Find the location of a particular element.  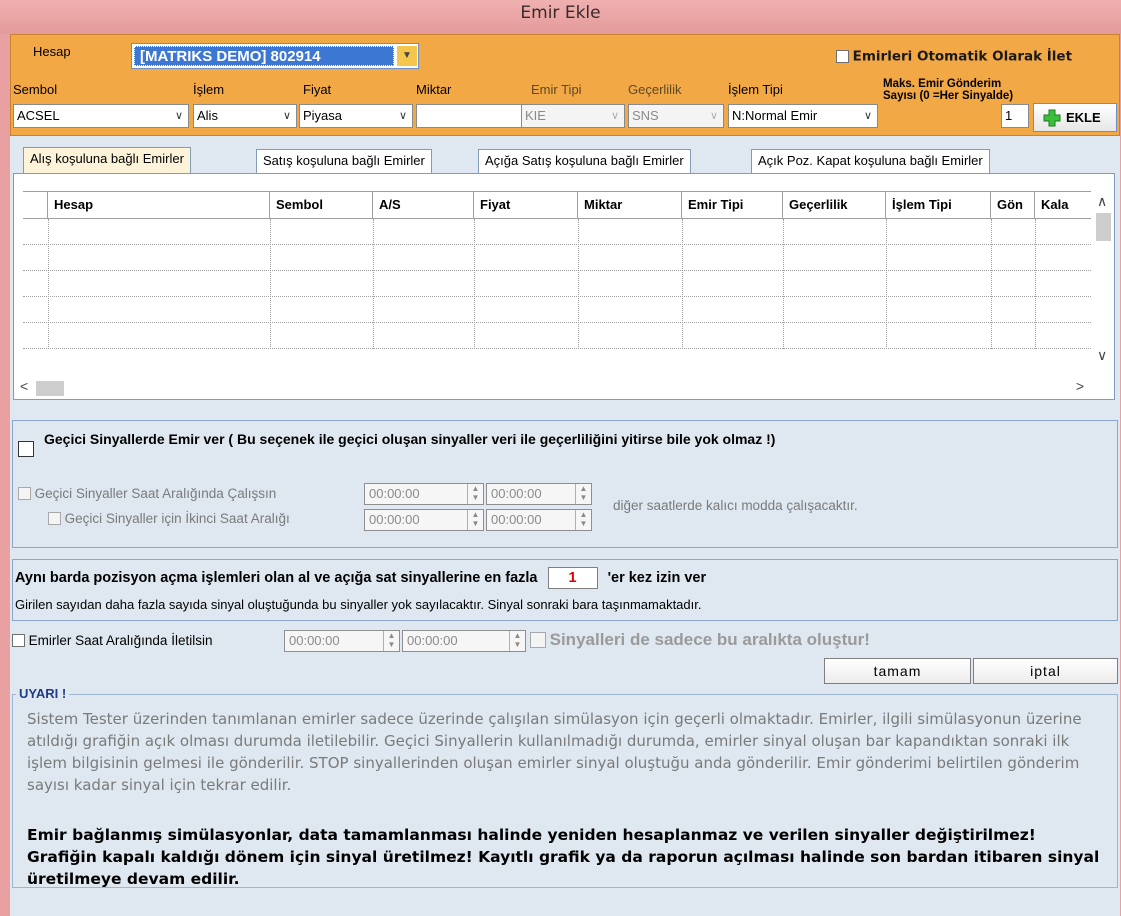

tab-aciga-satis: Açığa Satış koşuluna bağlı Emirler is located at coordinates (584, 161).